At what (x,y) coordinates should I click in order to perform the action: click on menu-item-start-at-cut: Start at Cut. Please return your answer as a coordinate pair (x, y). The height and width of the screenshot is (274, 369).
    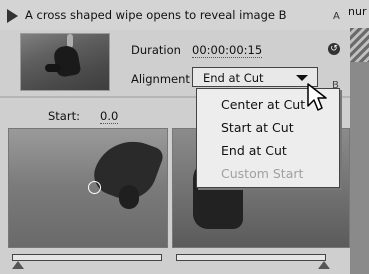
    Looking at the image, I should click on (257, 127).